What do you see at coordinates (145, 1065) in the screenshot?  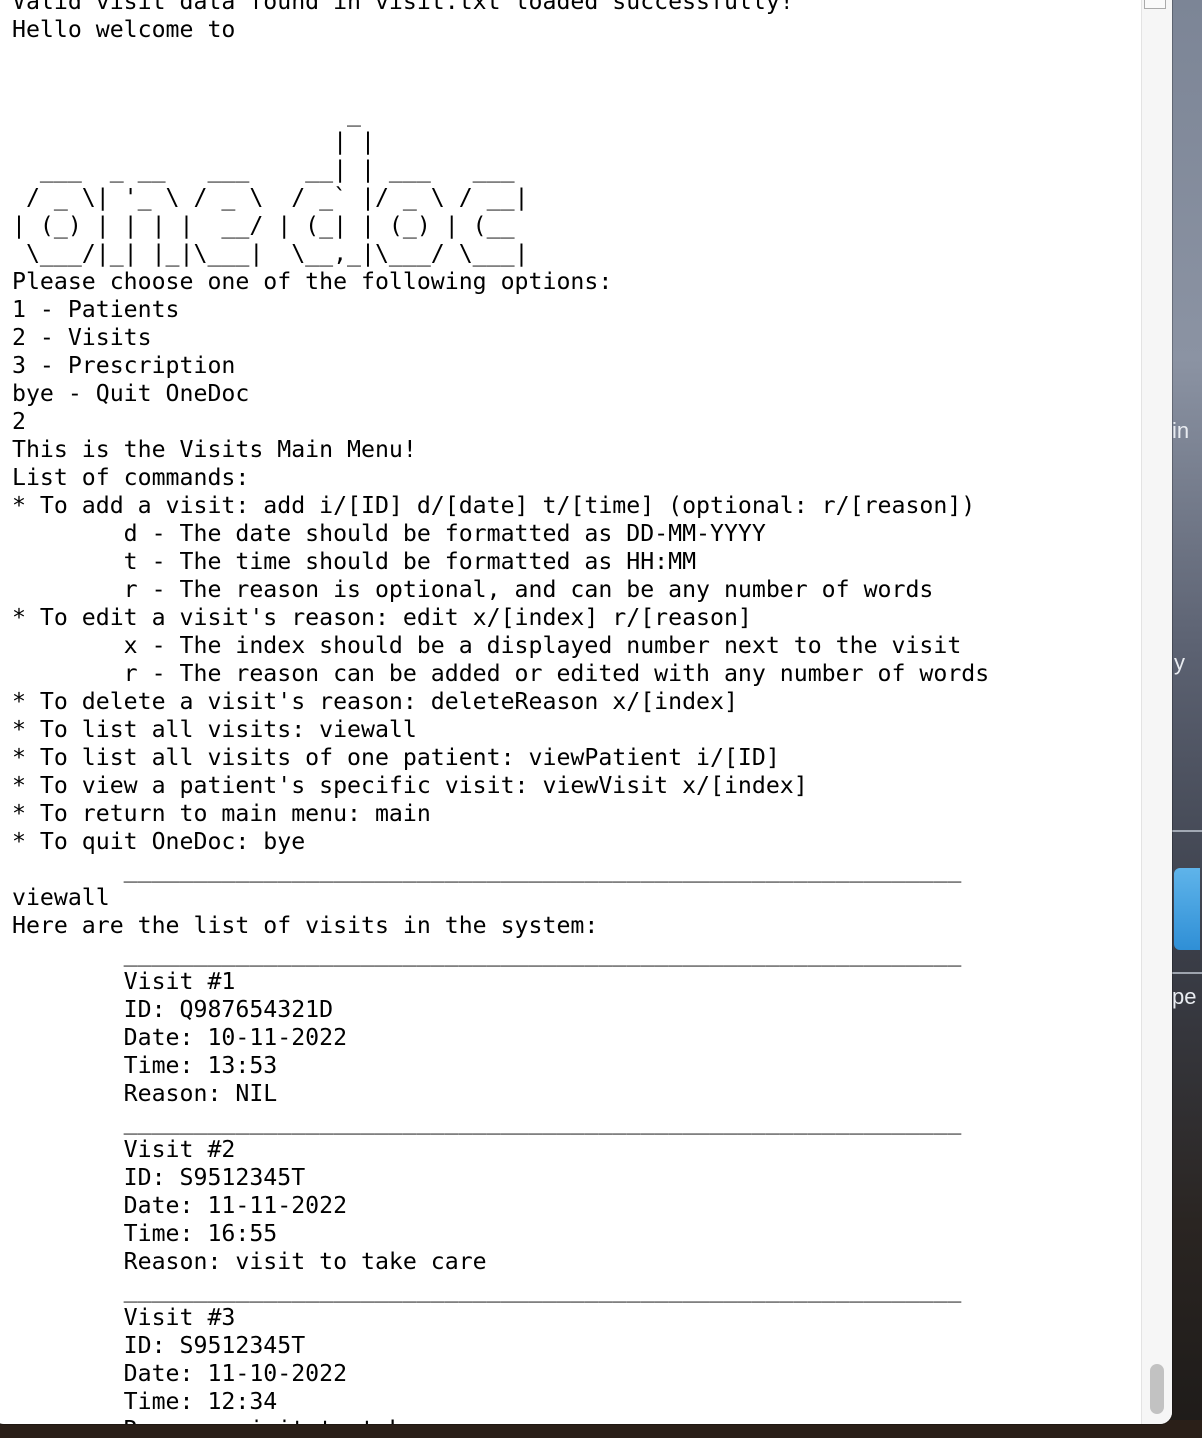 I see `terminal-line: Time: 13:53` at bounding box center [145, 1065].